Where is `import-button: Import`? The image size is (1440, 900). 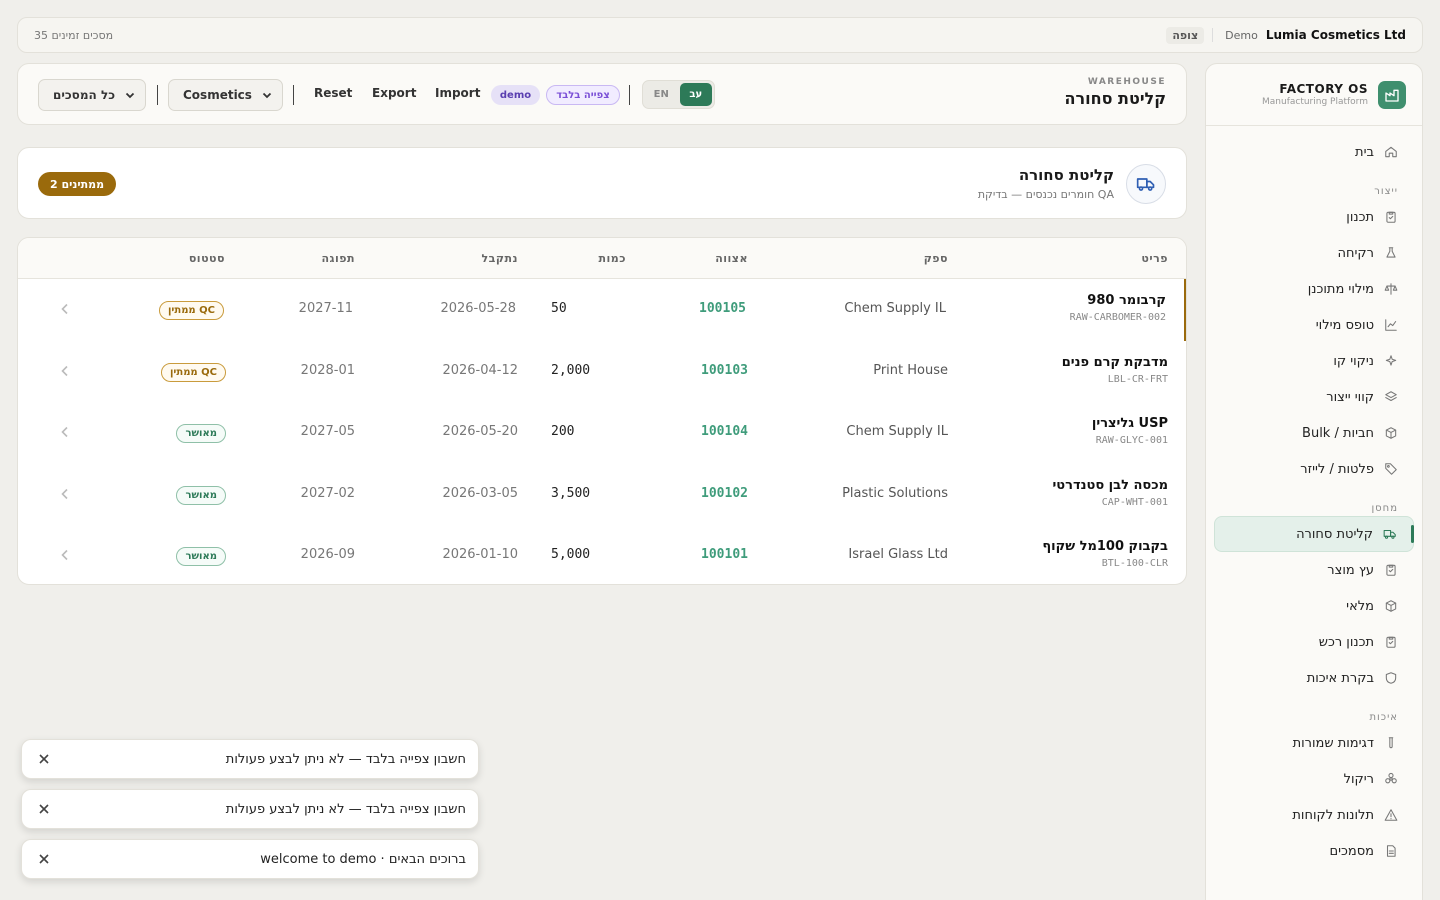 import-button: Import is located at coordinates (457, 93).